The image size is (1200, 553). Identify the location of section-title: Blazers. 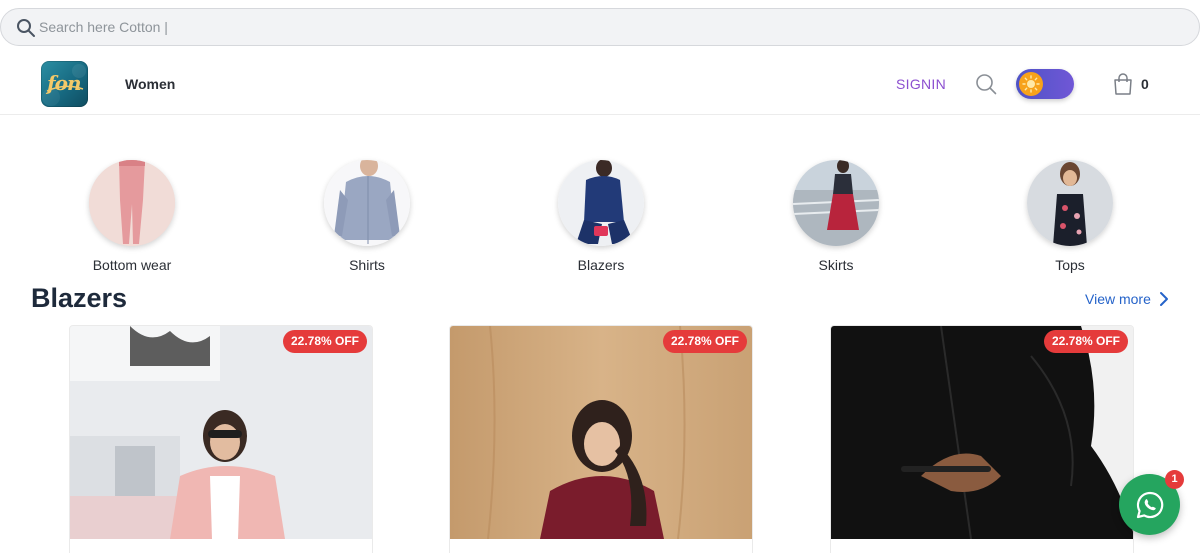
(79, 298).